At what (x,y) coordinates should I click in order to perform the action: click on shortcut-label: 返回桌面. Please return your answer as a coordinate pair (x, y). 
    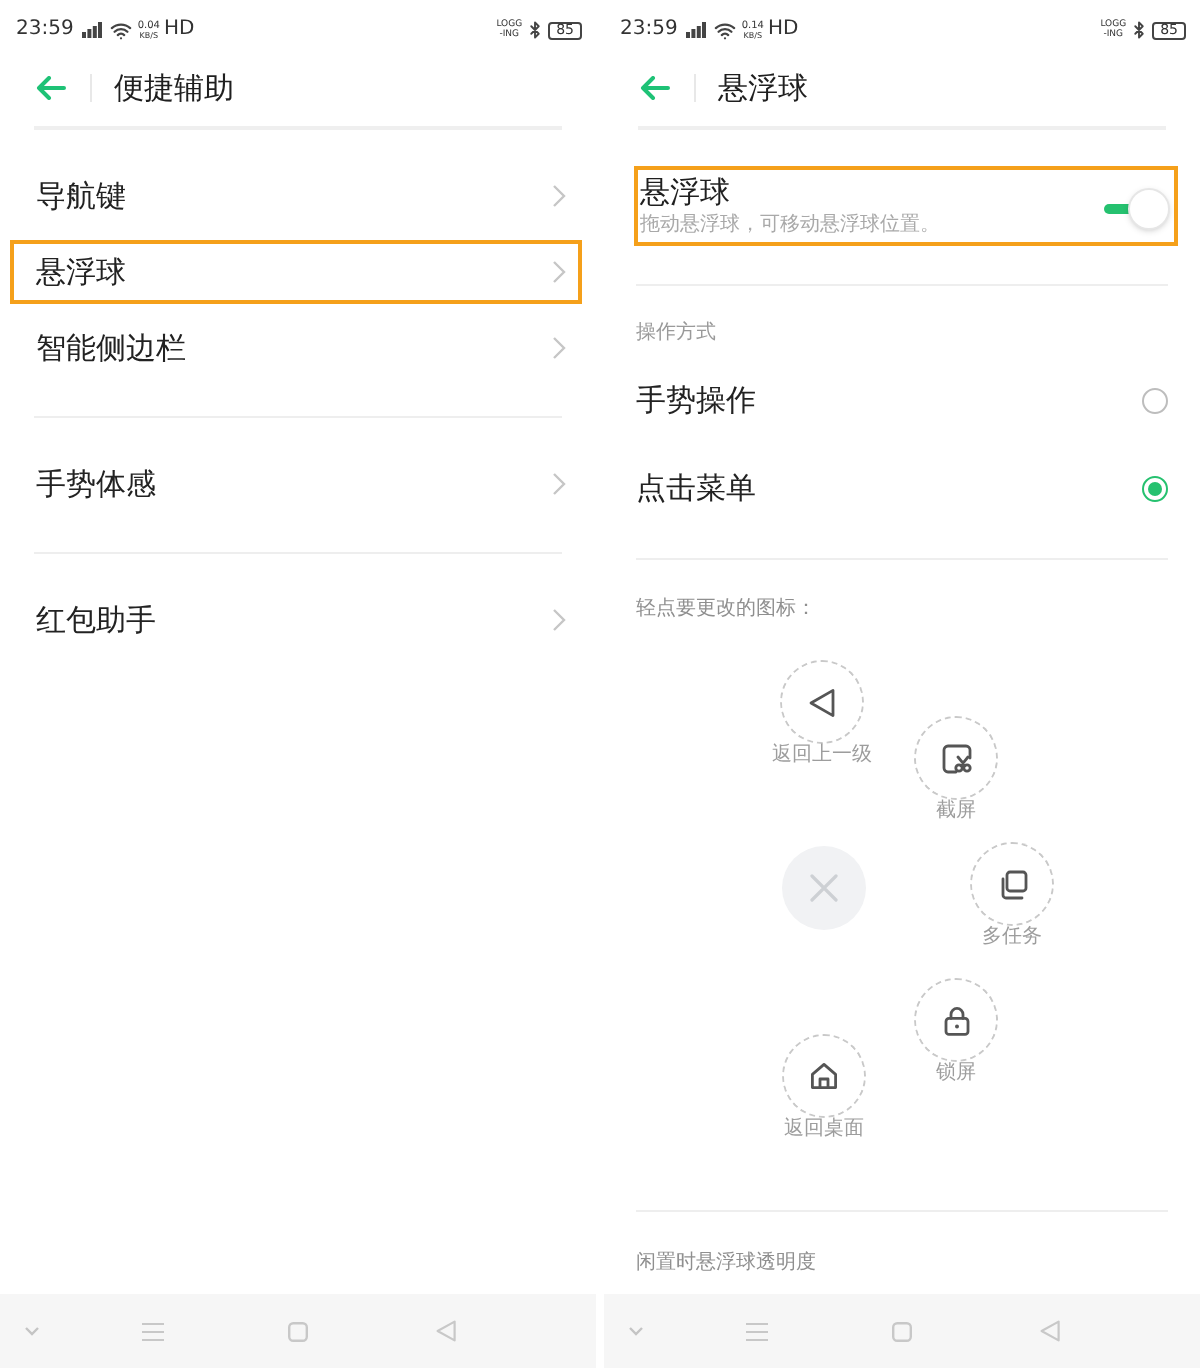
    Looking at the image, I should click on (824, 1130).